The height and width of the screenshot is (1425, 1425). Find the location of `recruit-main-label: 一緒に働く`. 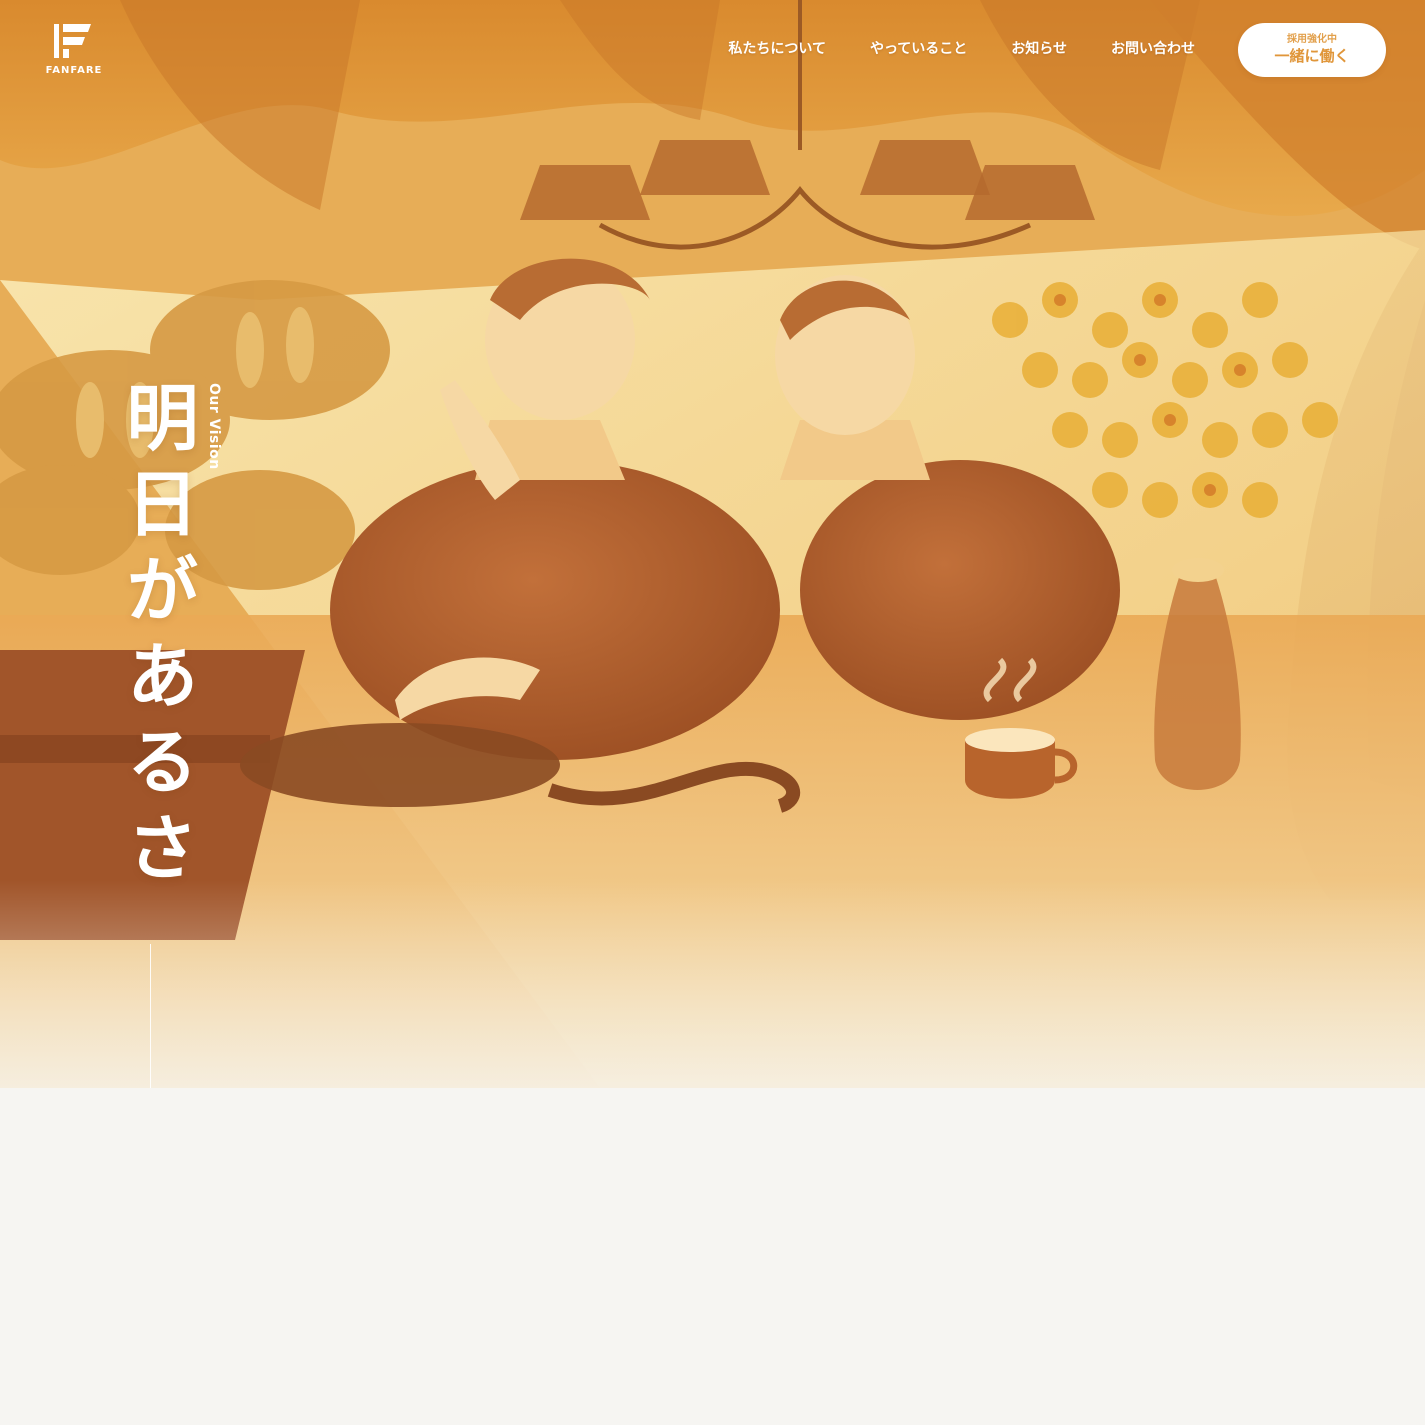

recruit-main-label: 一緒に働く is located at coordinates (1312, 56).